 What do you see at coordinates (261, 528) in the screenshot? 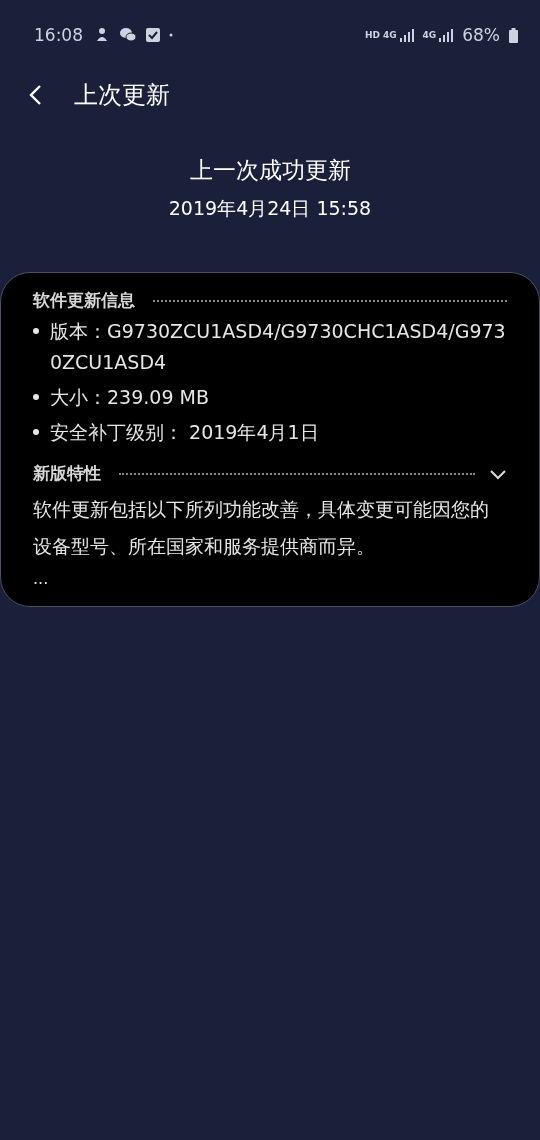
I see `features-description: 软件更新包括以下所列功能改善，具体变更可能因您的设备型号、所在国家和服务提供商而异。` at bounding box center [261, 528].